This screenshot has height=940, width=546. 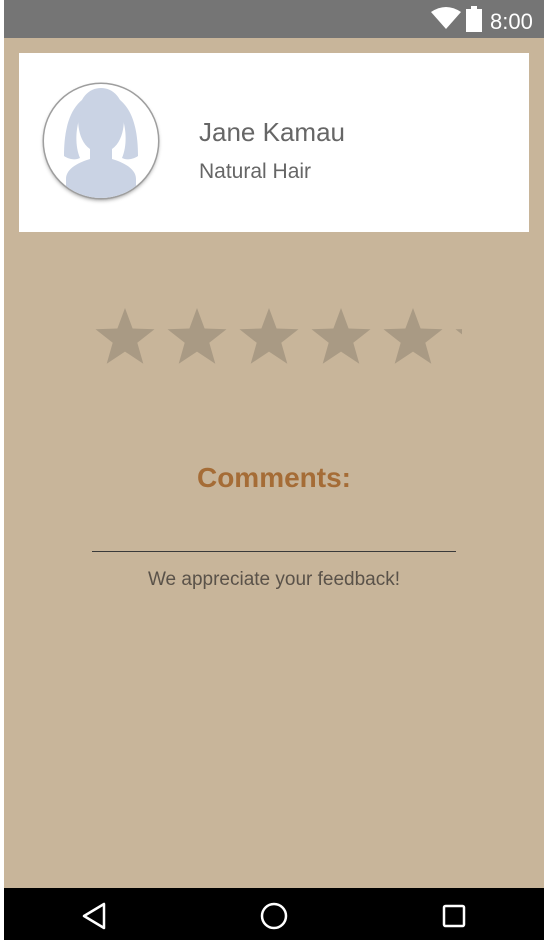 I want to click on navigation-bar, so click(x=274, y=914).